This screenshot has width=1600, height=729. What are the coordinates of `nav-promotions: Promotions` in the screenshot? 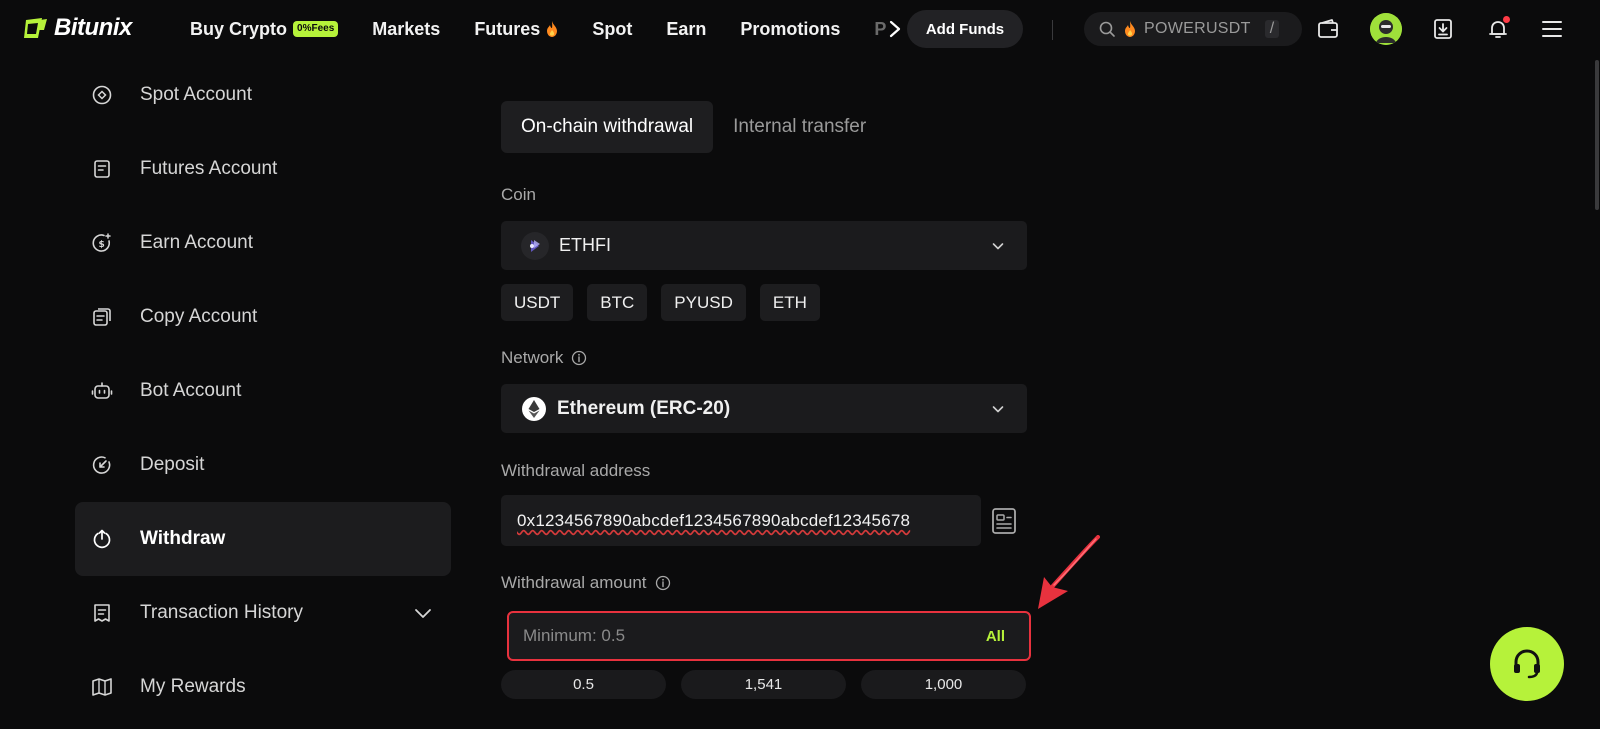 It's located at (790, 29).